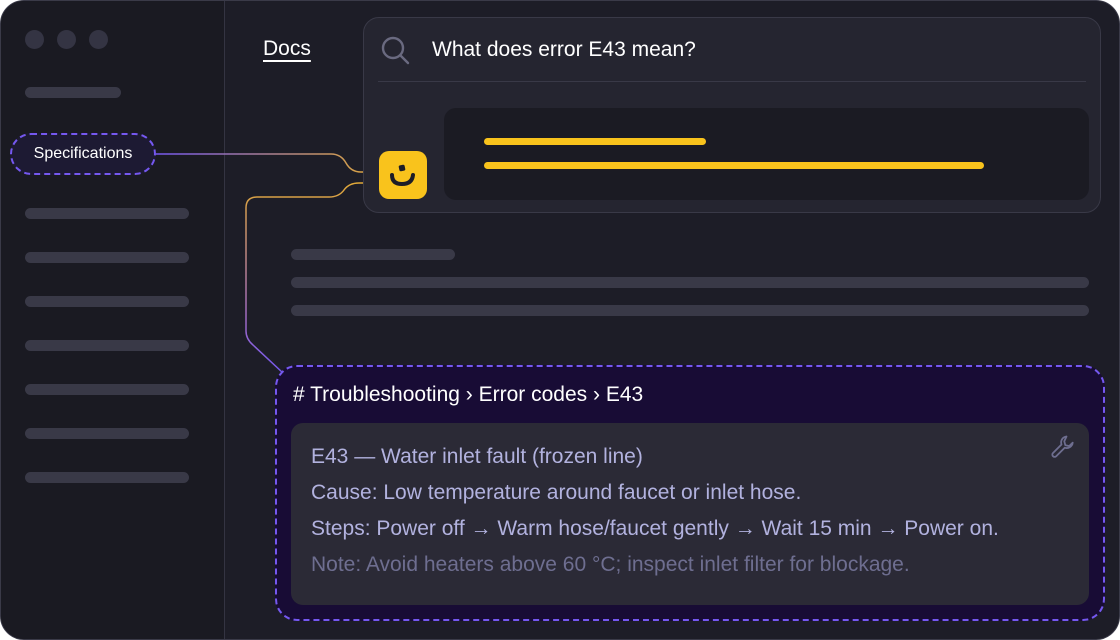 This screenshot has height=640, width=1120. What do you see at coordinates (395, 50) in the screenshot?
I see `search-icon` at bounding box center [395, 50].